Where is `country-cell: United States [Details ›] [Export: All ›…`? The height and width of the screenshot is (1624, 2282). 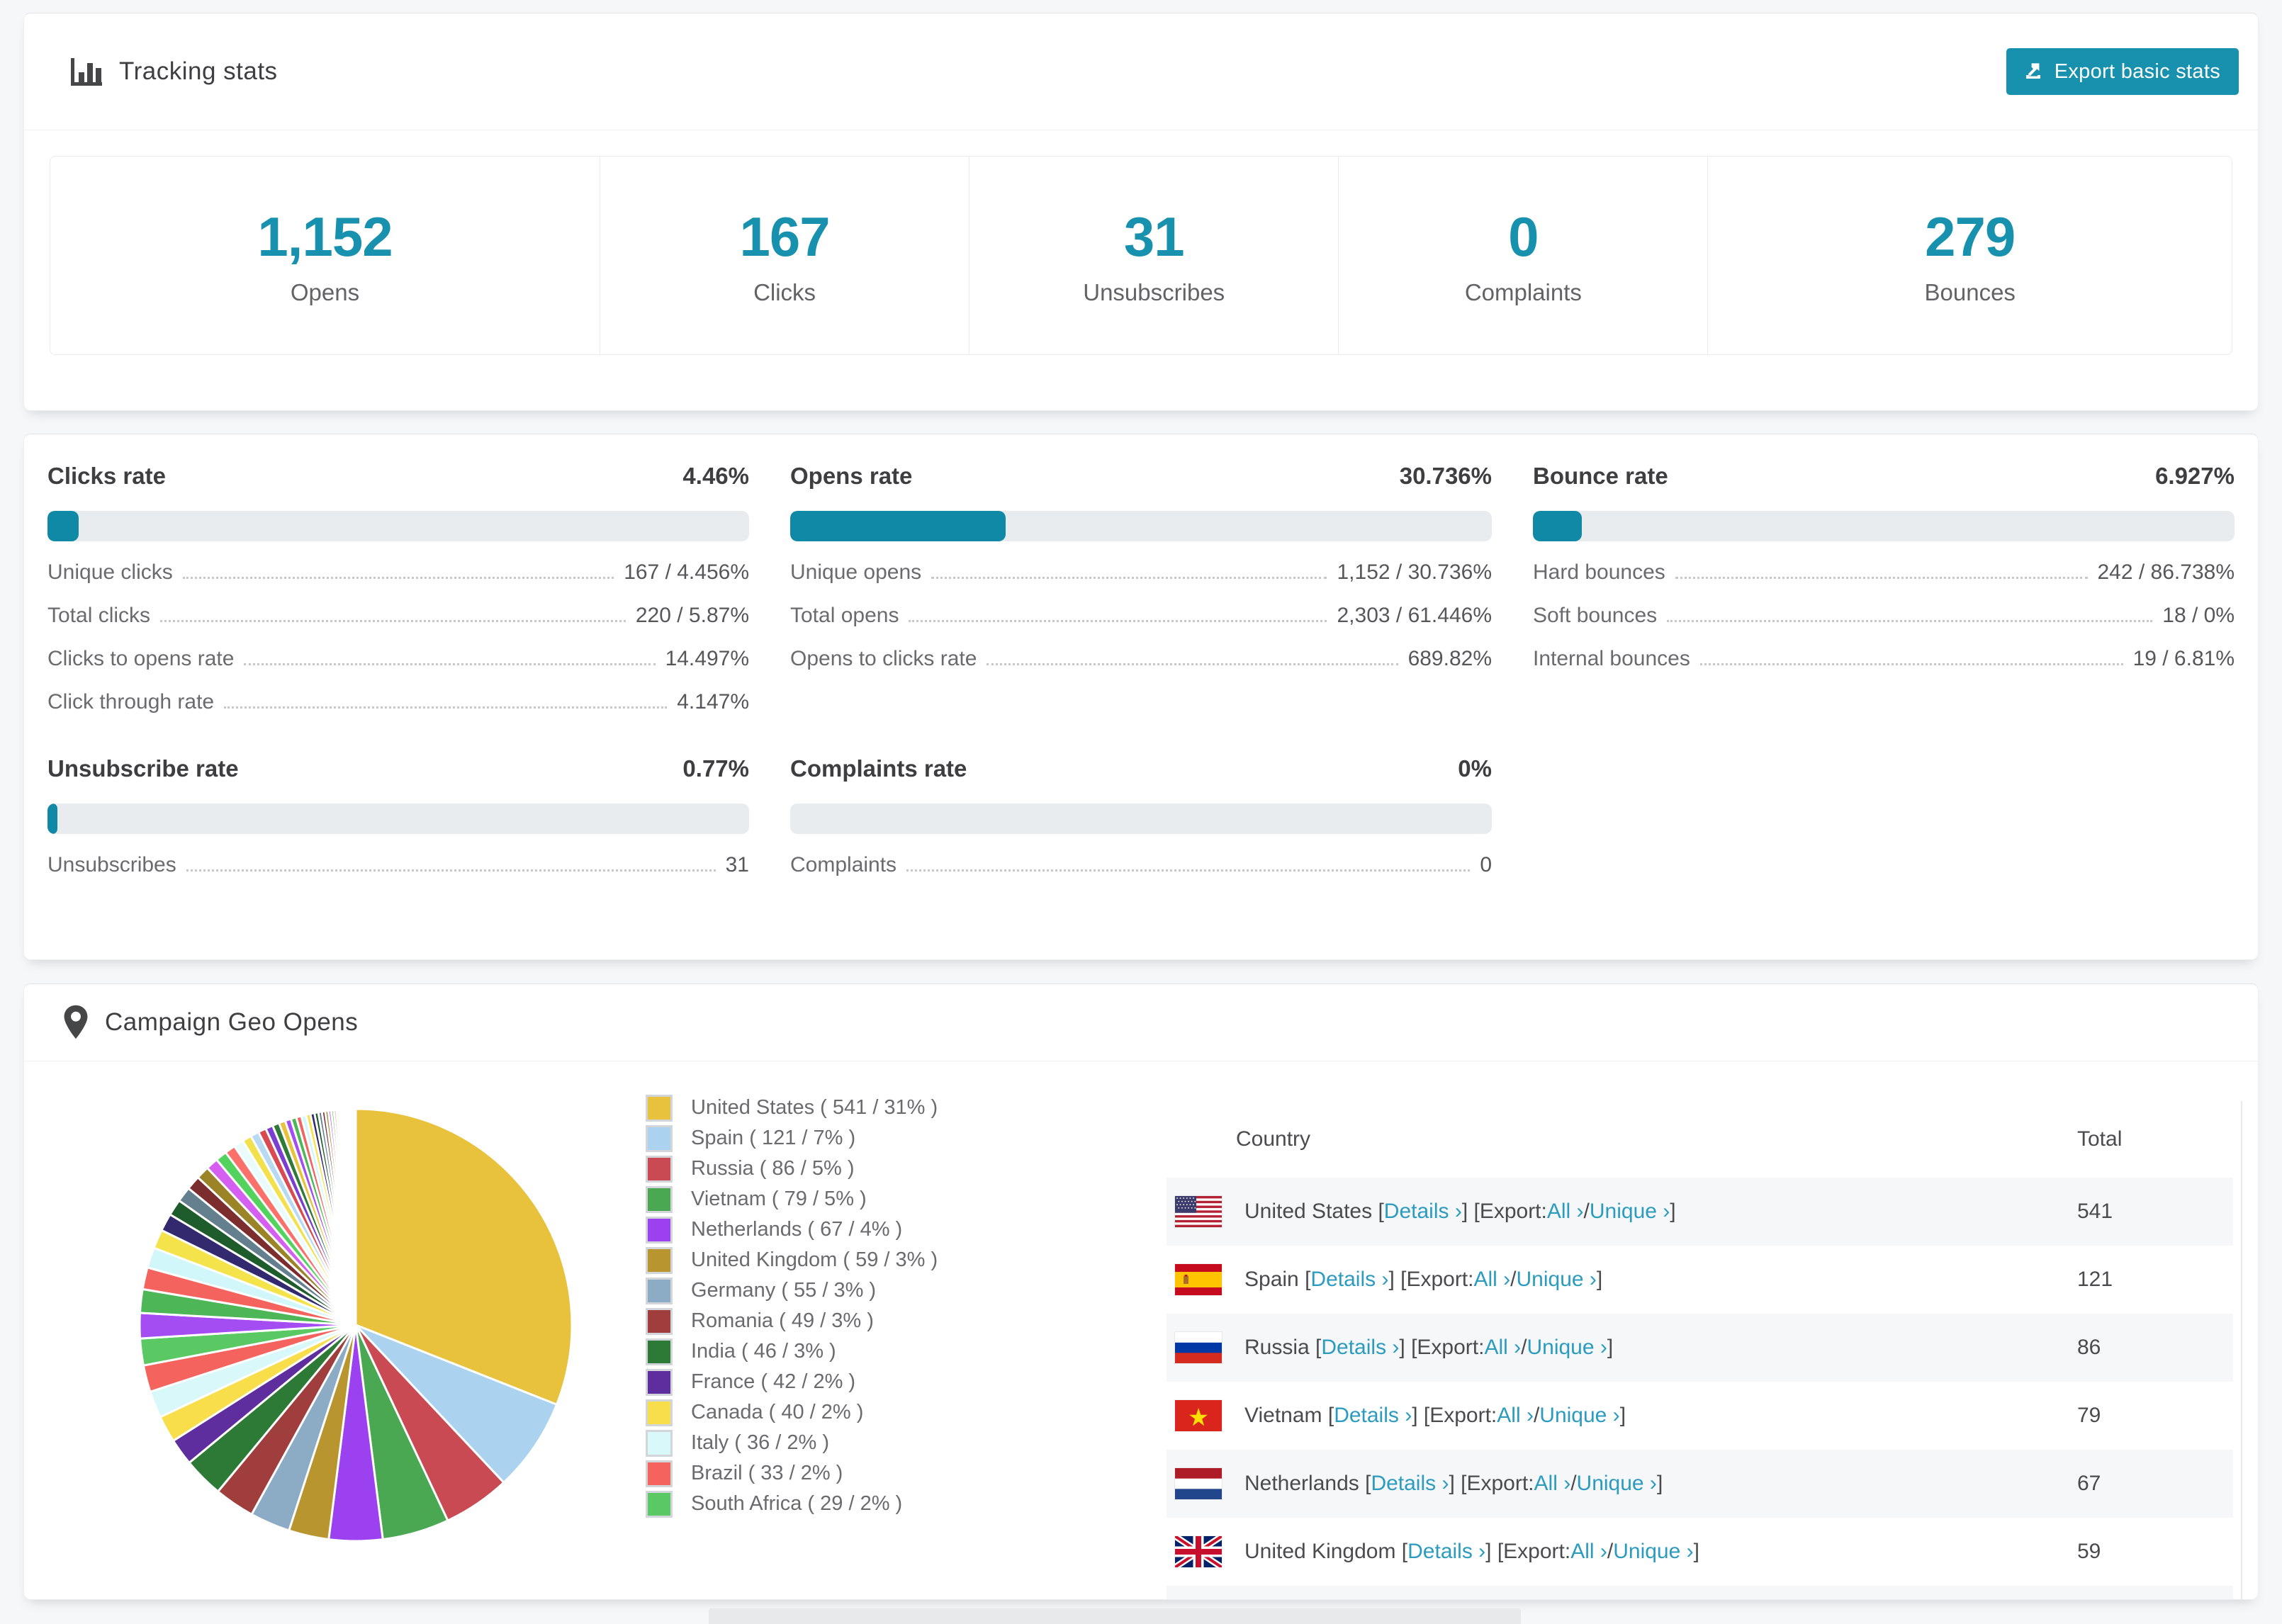
country-cell: United States [Details ›] [Export: All ›… is located at coordinates (1626, 1211).